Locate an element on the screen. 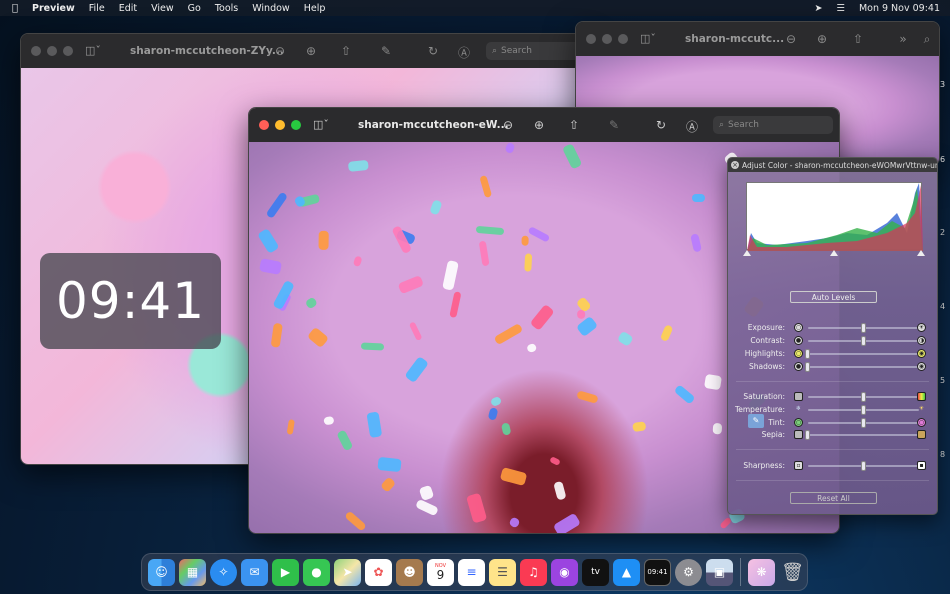 This screenshot has width=950, height=594. more-toolbar-icon: » is located at coordinates (903, 39).